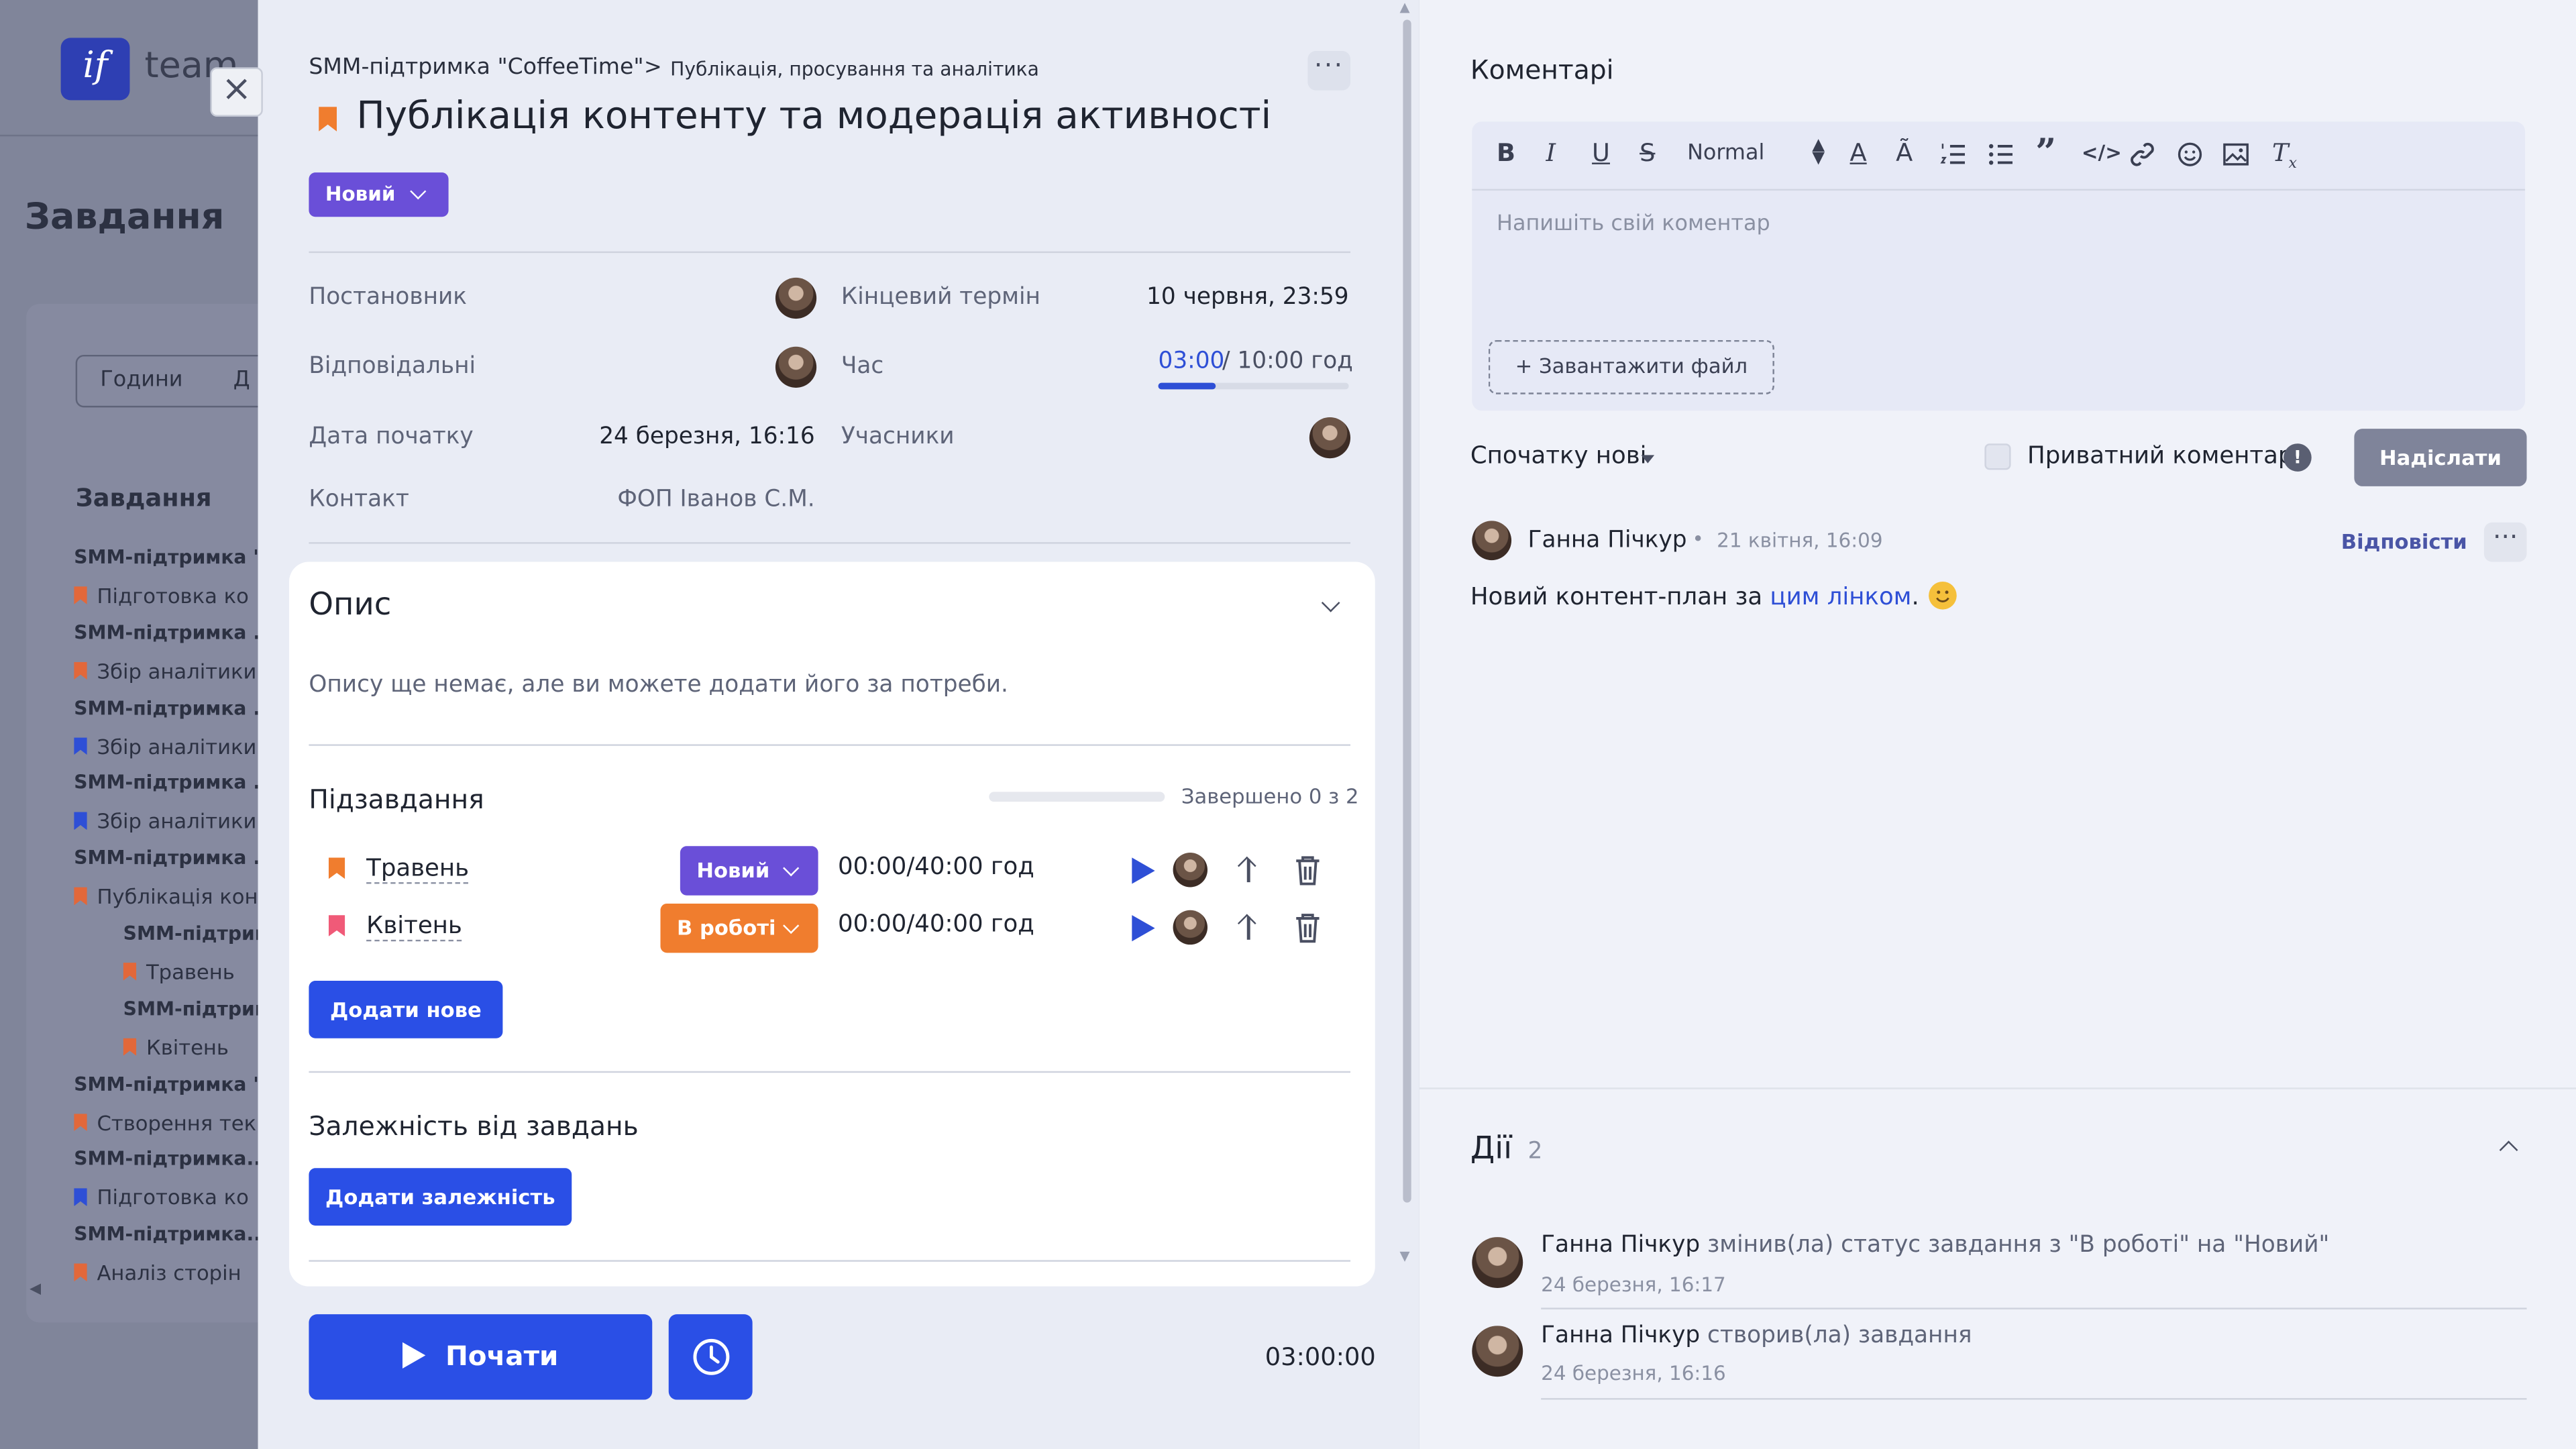 This screenshot has width=2576, height=1449. I want to click on time-spent: 03:00, so click(1192, 361).